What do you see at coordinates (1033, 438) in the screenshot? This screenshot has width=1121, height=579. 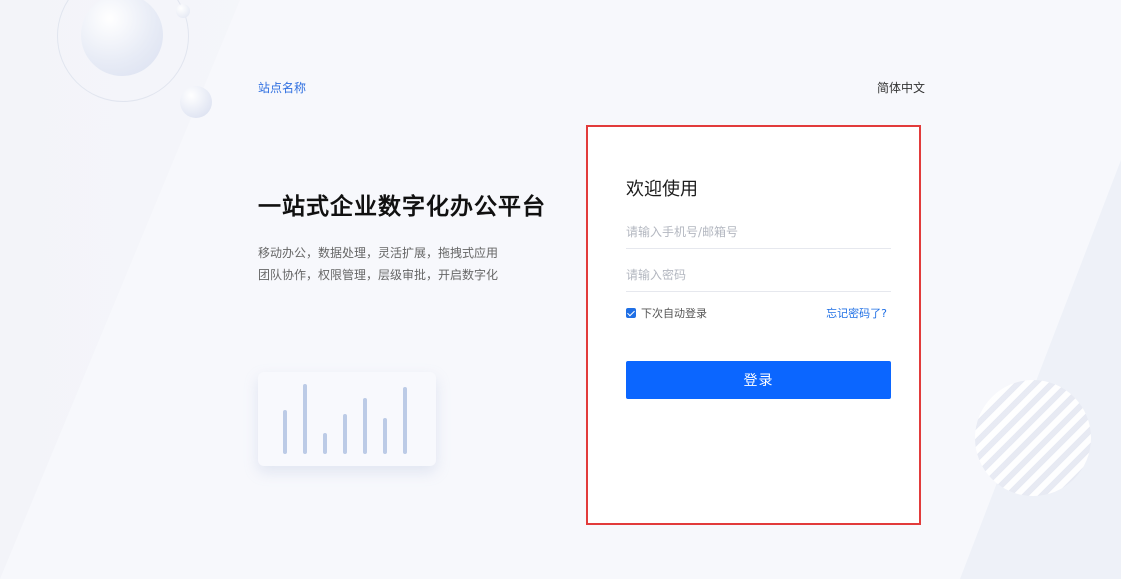 I see `decorative-striped-circle` at bounding box center [1033, 438].